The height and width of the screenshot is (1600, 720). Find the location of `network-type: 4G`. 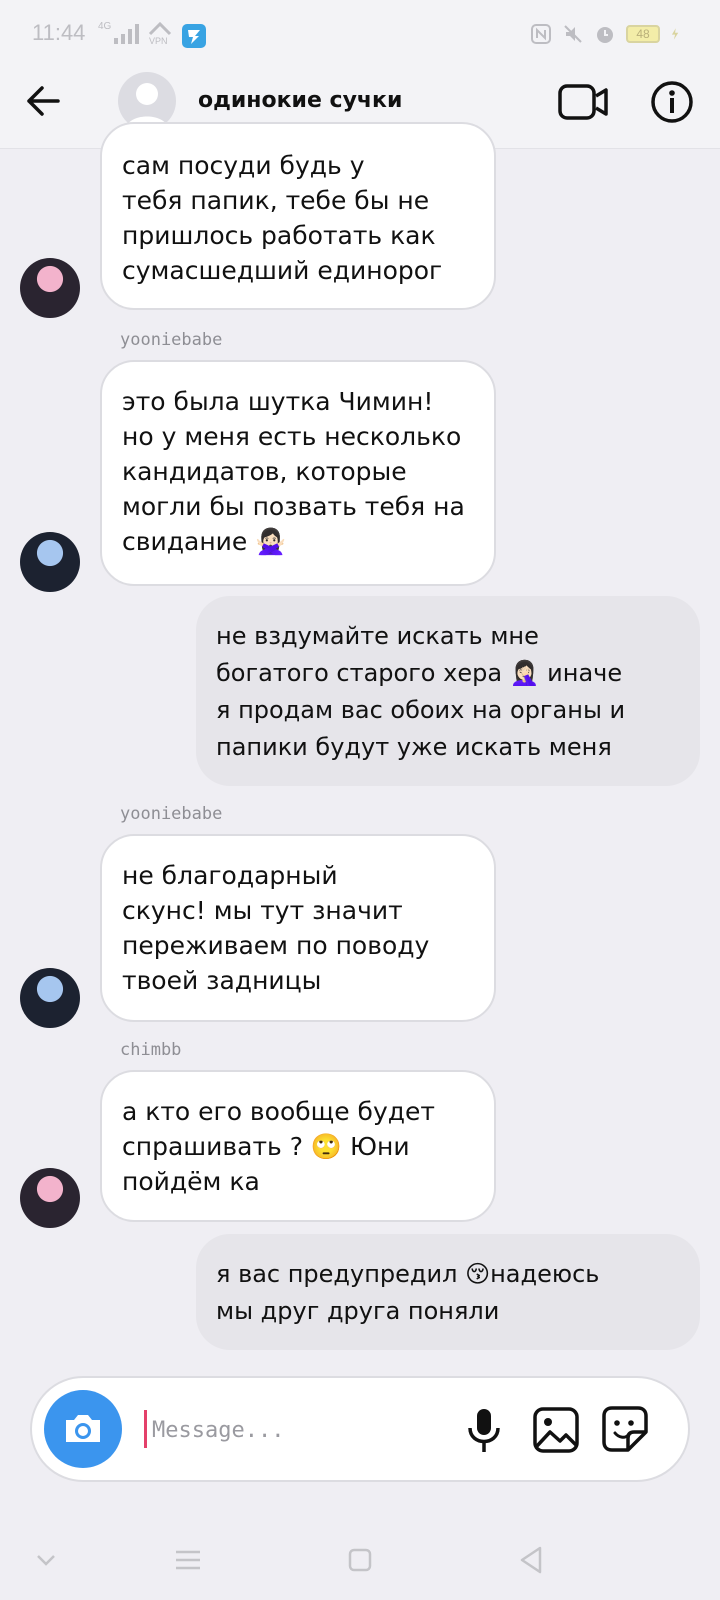

network-type: 4G is located at coordinates (105, 26).